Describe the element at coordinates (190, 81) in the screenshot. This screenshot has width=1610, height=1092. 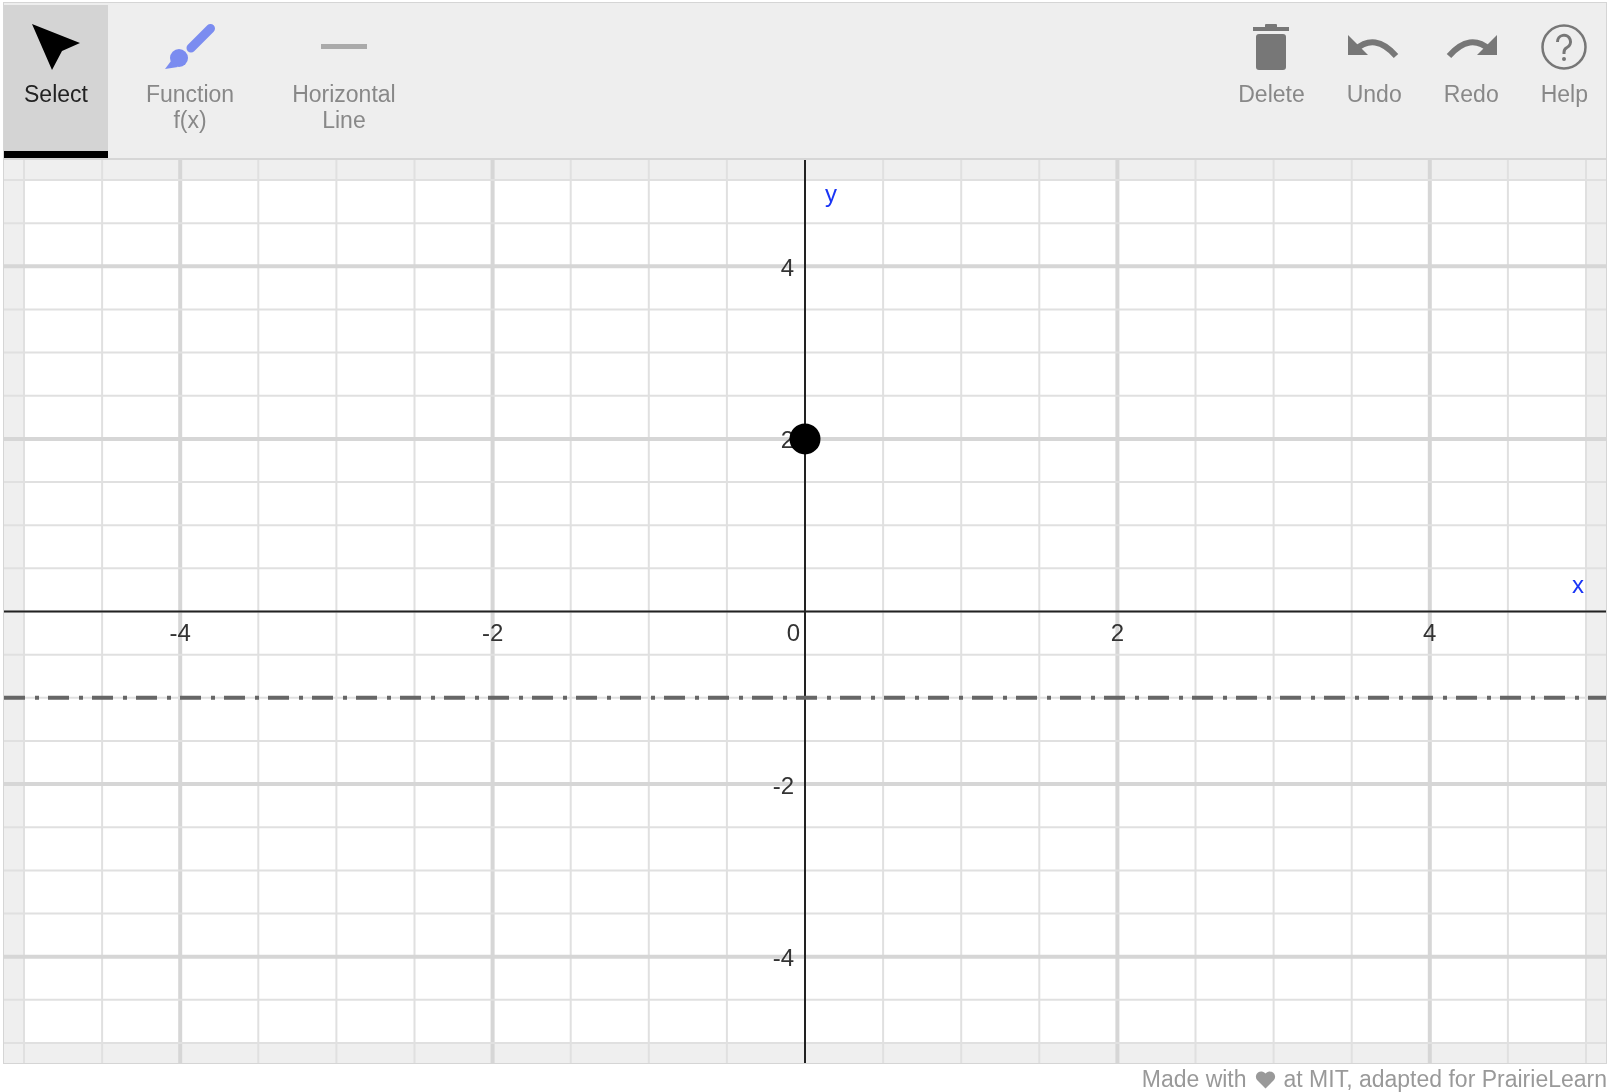
I see `tool-button: Function f(x)` at that location.